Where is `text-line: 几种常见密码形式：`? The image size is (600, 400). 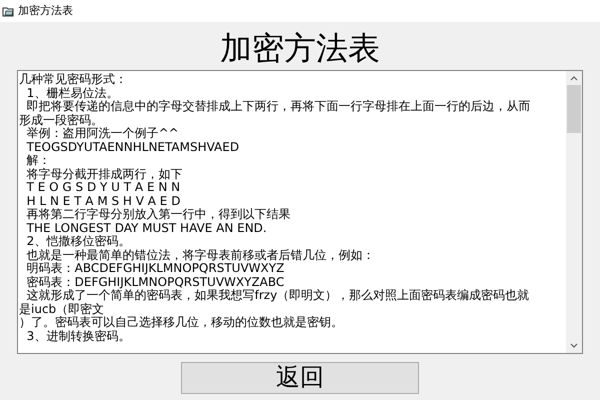
text-line: 几种常见密码形式： is located at coordinates (73, 79).